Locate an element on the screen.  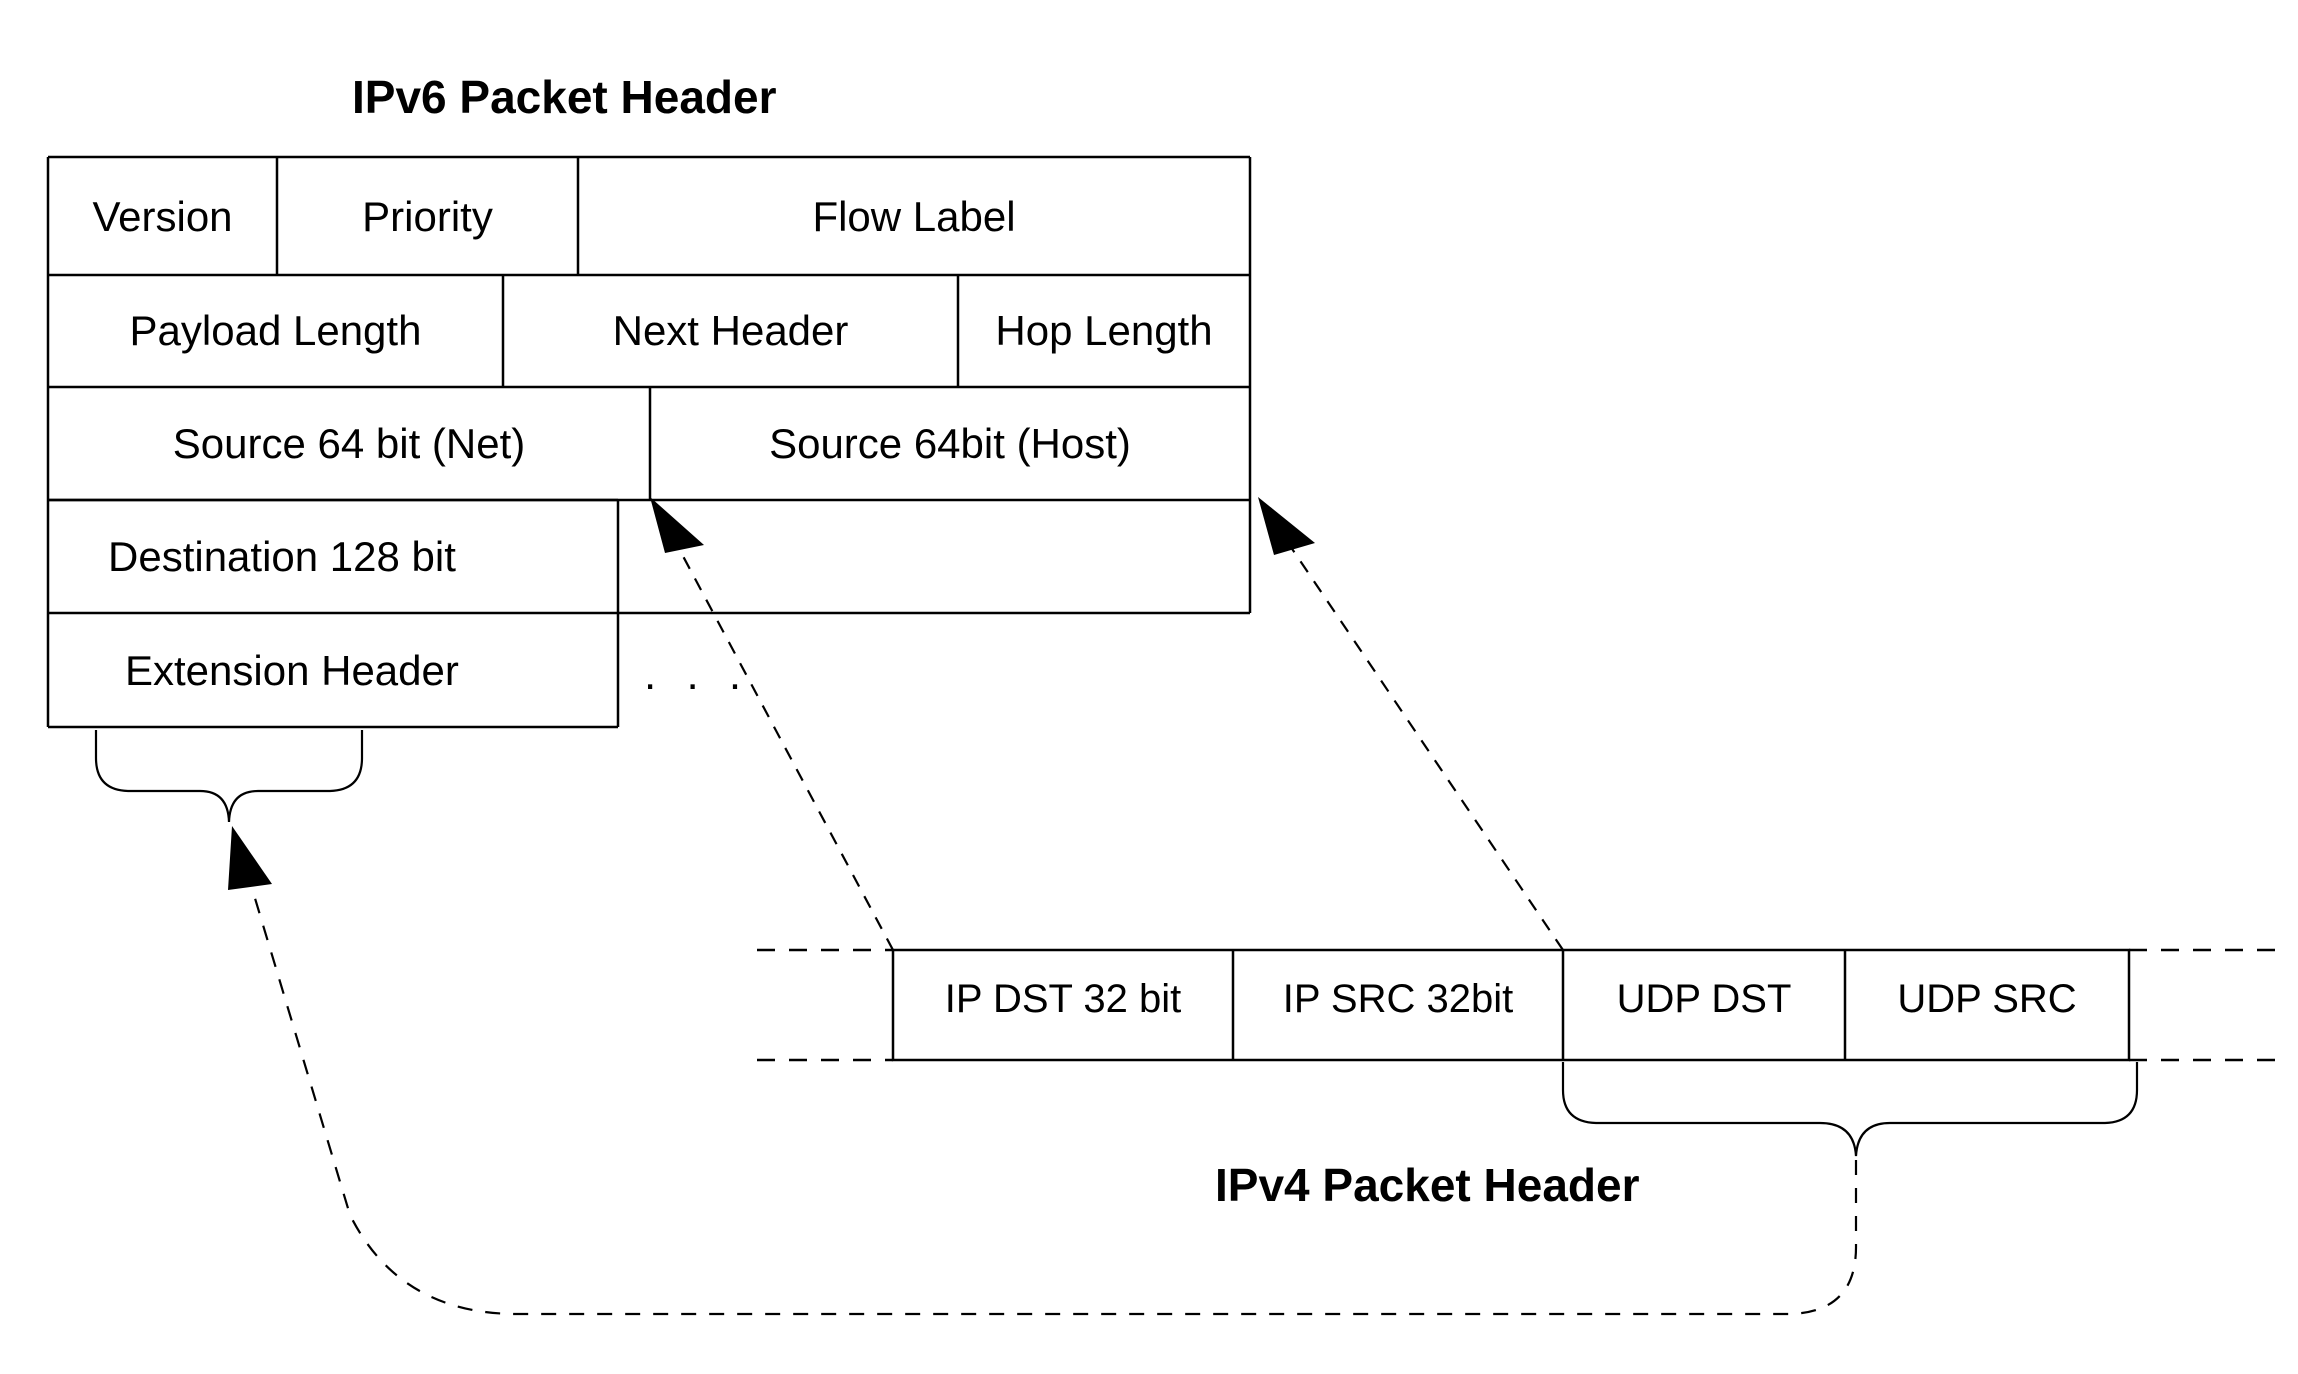
ipv4-cell-ip-dst: IP DST 32 bit is located at coordinates (1063, 999).